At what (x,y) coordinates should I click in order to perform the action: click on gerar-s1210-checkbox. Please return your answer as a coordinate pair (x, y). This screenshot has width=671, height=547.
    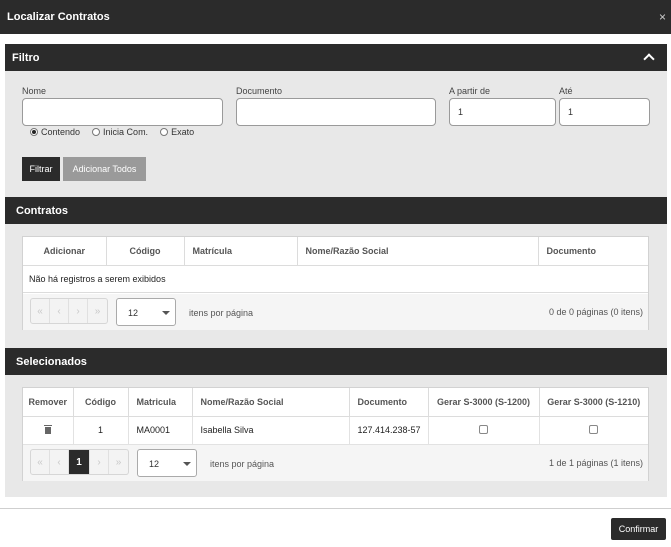
    Looking at the image, I should click on (594, 429).